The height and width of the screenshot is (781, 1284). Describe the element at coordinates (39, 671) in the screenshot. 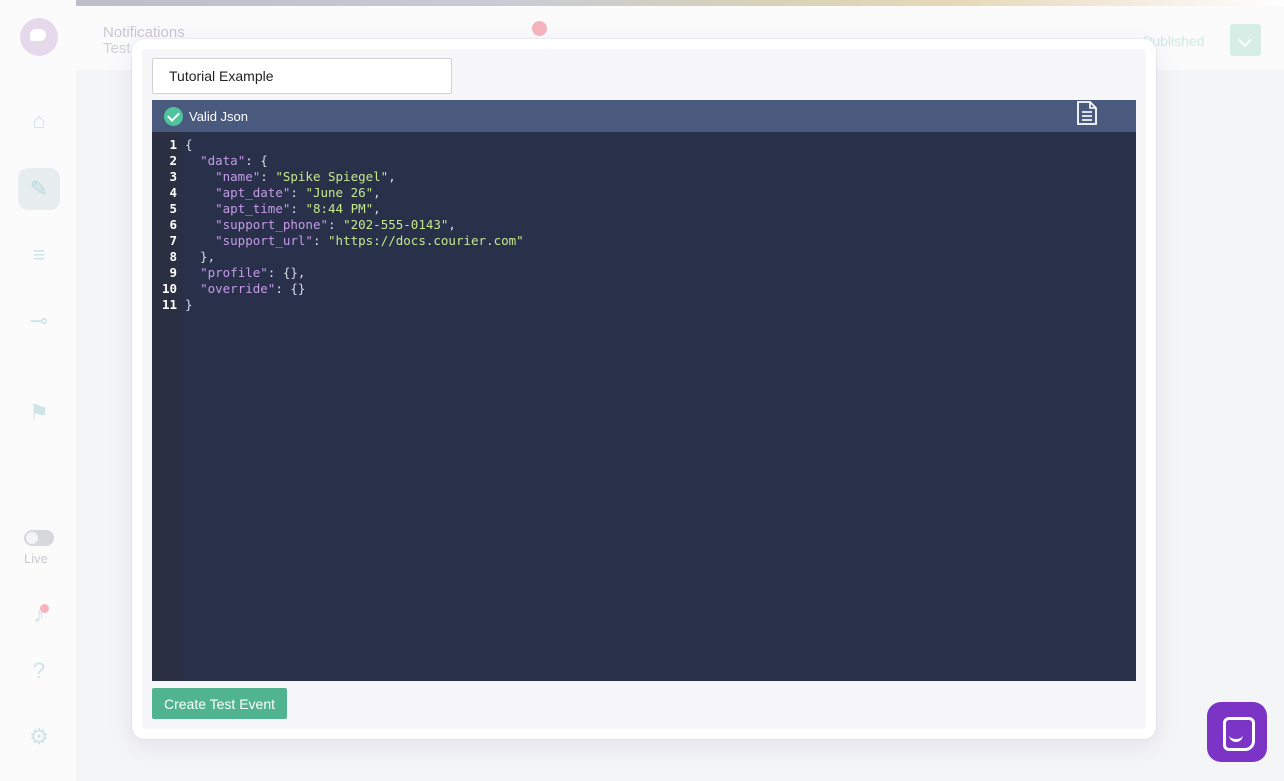

I see `help-icon: ?` at that location.